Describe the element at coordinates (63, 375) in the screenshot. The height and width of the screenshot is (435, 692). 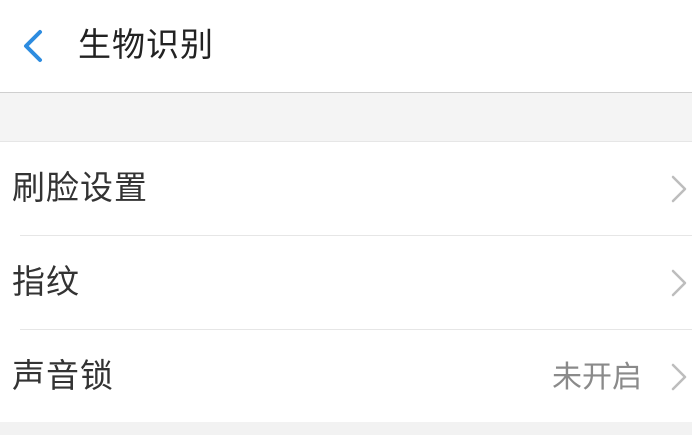
I see `list-item-label: 声音锁` at that location.